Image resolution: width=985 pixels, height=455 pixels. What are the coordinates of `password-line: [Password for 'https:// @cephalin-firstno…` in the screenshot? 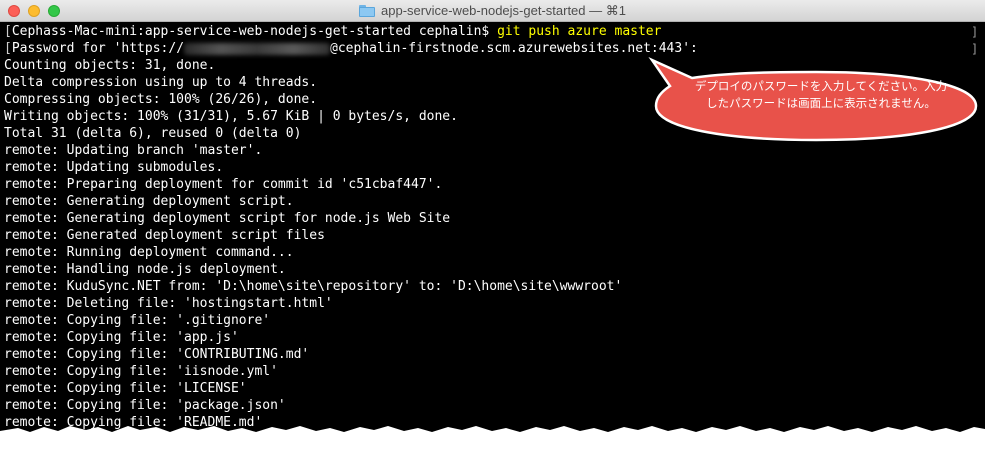 It's located at (483, 48).